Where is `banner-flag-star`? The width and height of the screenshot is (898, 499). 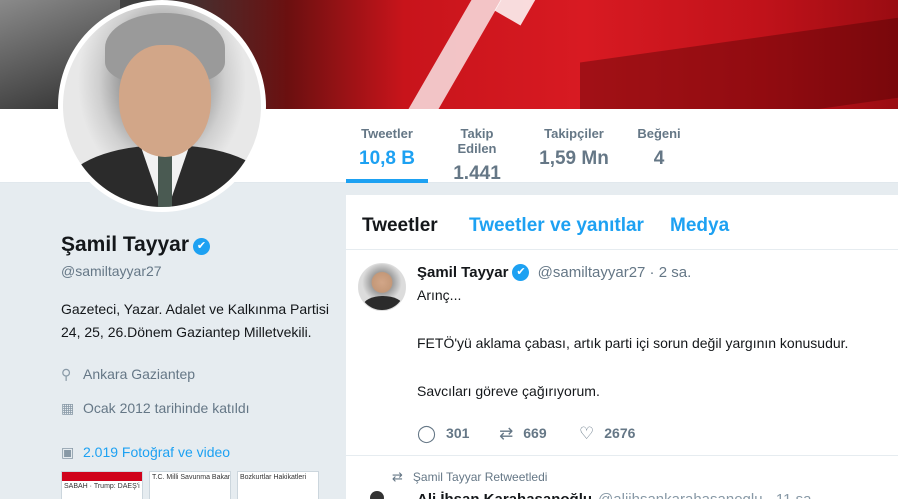 banner-flag-star is located at coordinates (515, 13).